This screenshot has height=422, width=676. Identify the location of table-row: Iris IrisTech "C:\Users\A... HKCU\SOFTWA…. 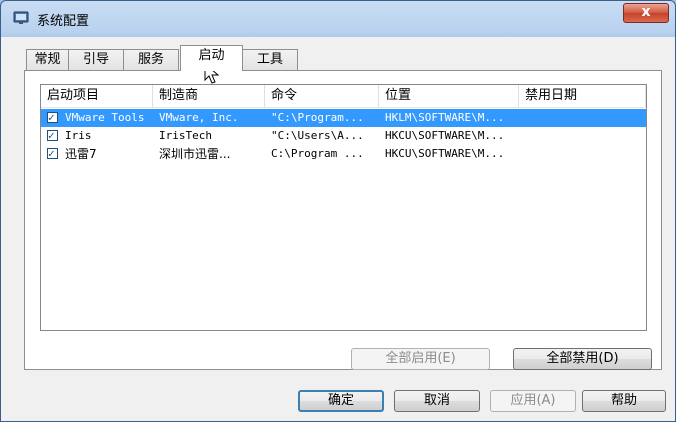
(343, 136).